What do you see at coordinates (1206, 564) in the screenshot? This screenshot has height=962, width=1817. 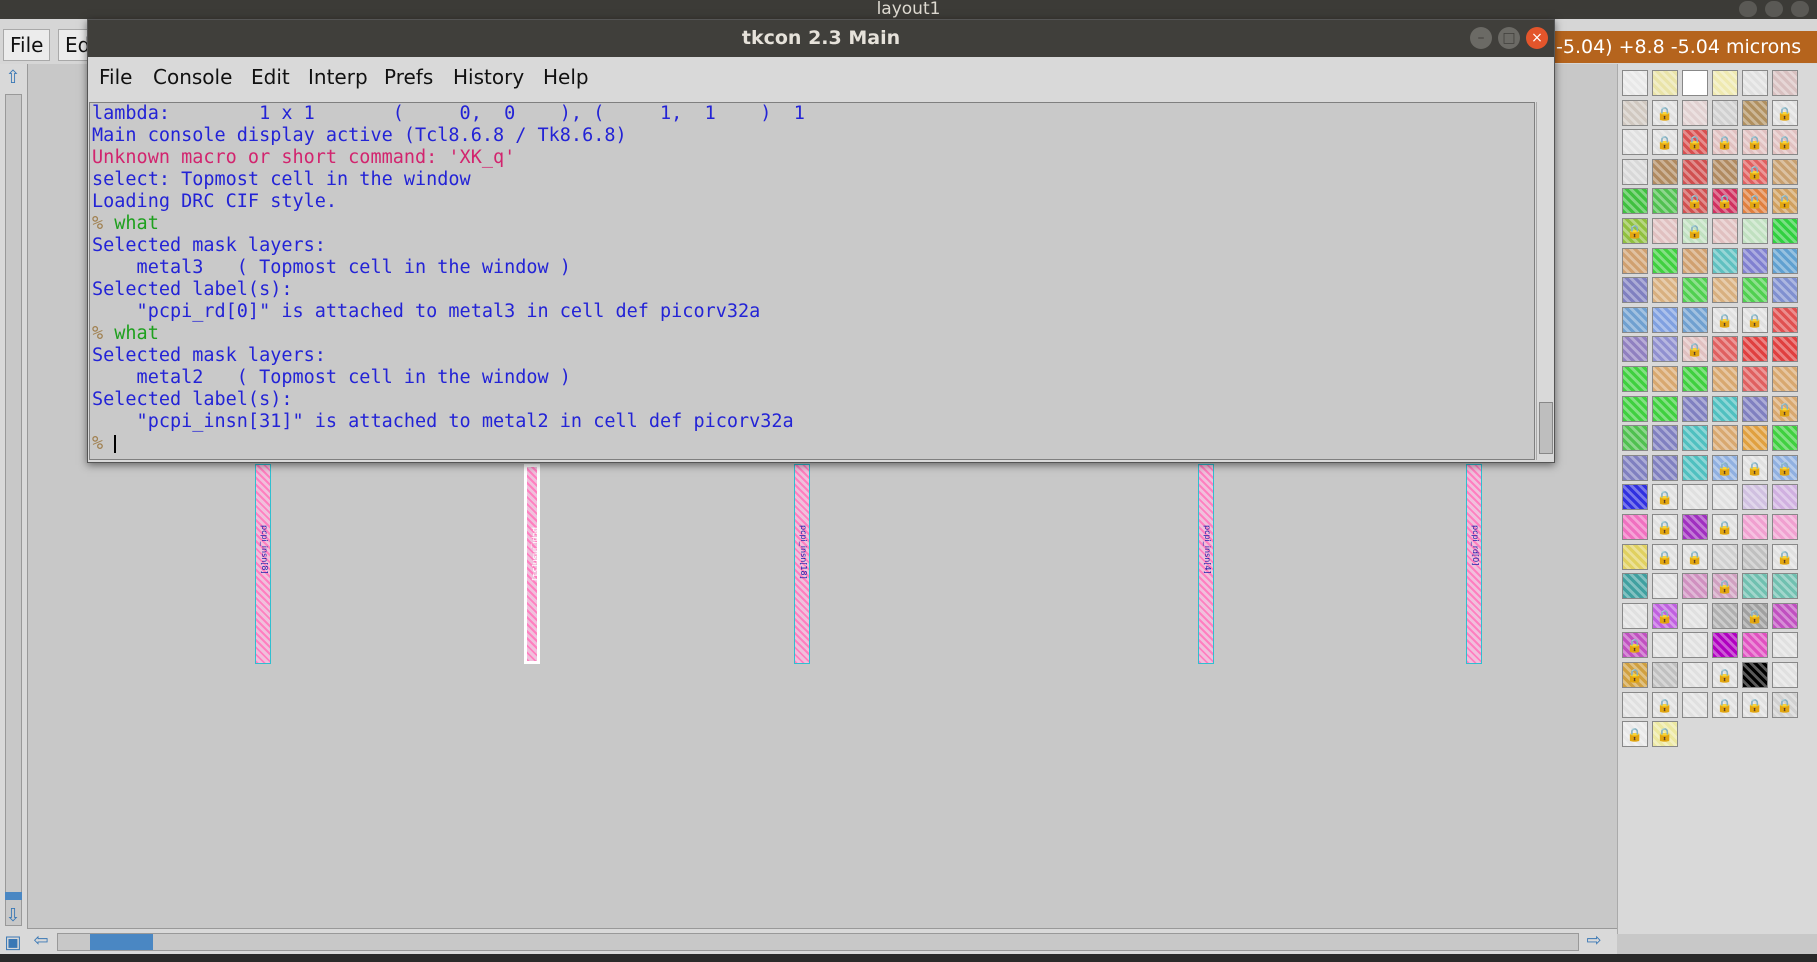 I see `pin-rect: pcpi_insn[4]` at bounding box center [1206, 564].